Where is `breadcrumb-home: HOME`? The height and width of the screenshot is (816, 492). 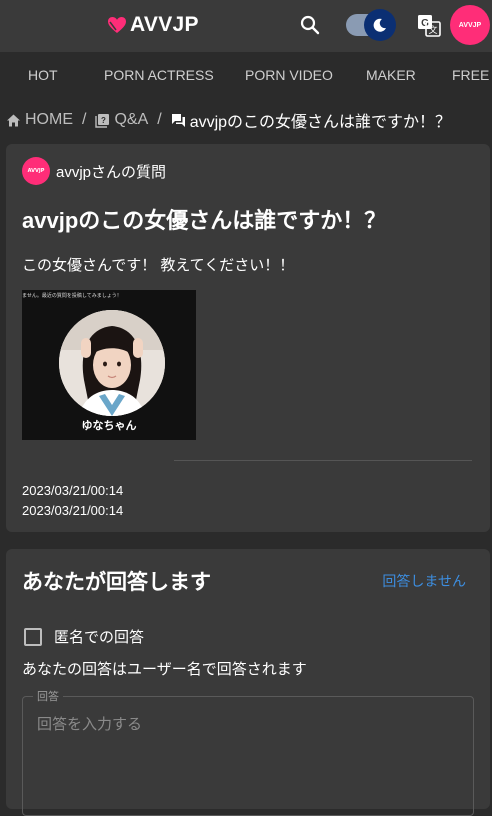
breadcrumb-home: HOME is located at coordinates (39, 120).